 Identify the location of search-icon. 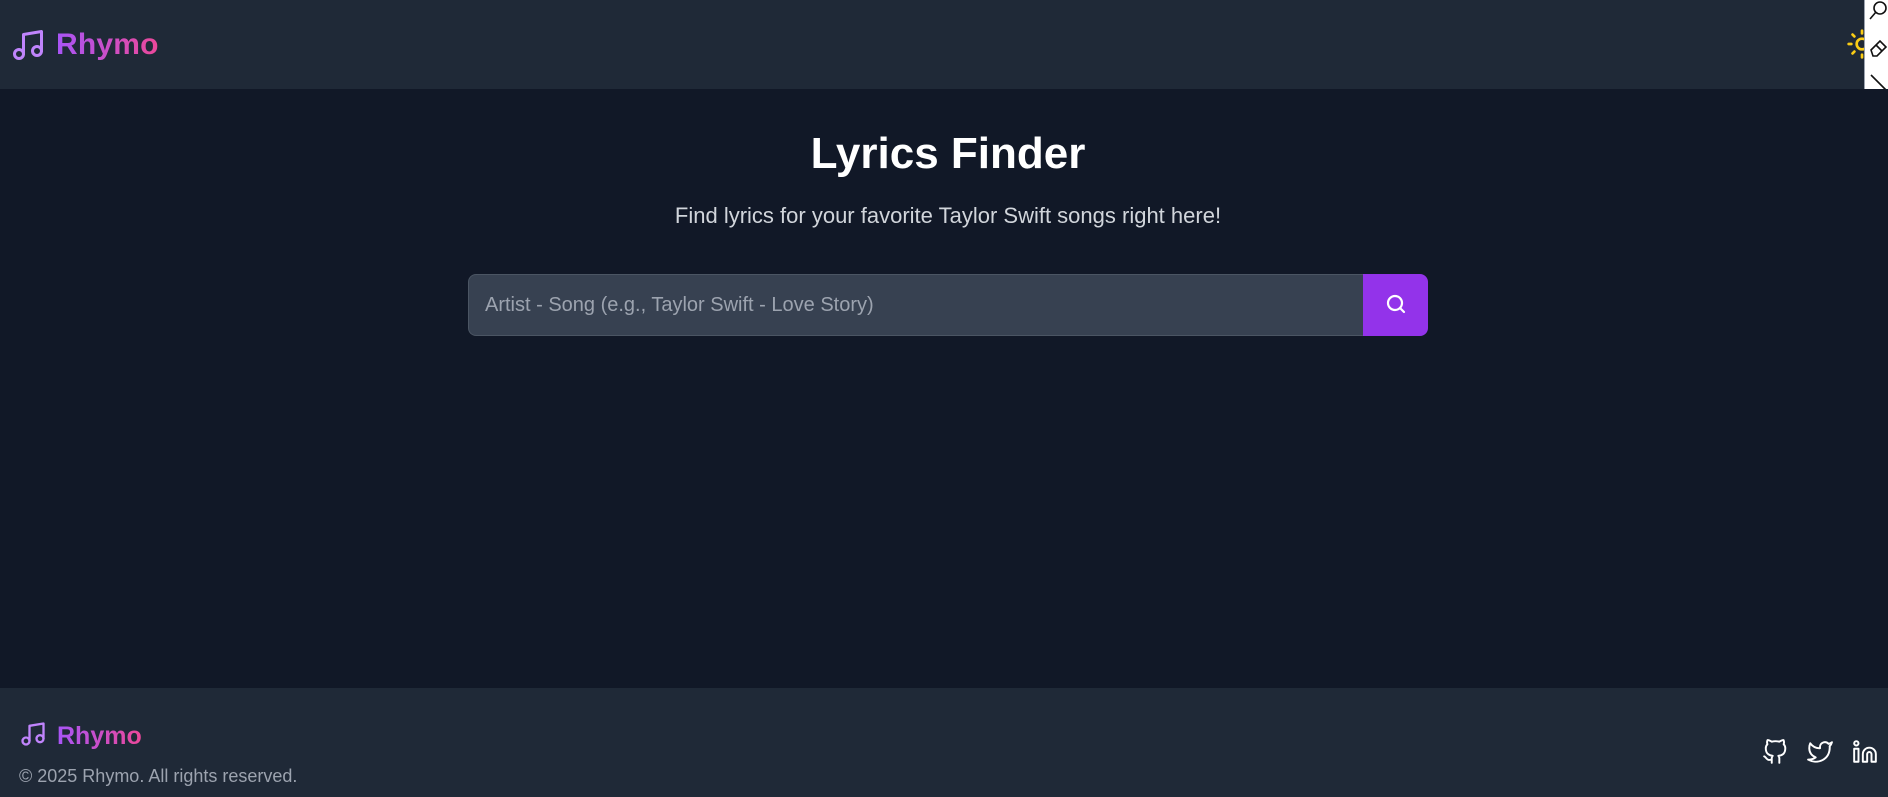
(1396, 305).